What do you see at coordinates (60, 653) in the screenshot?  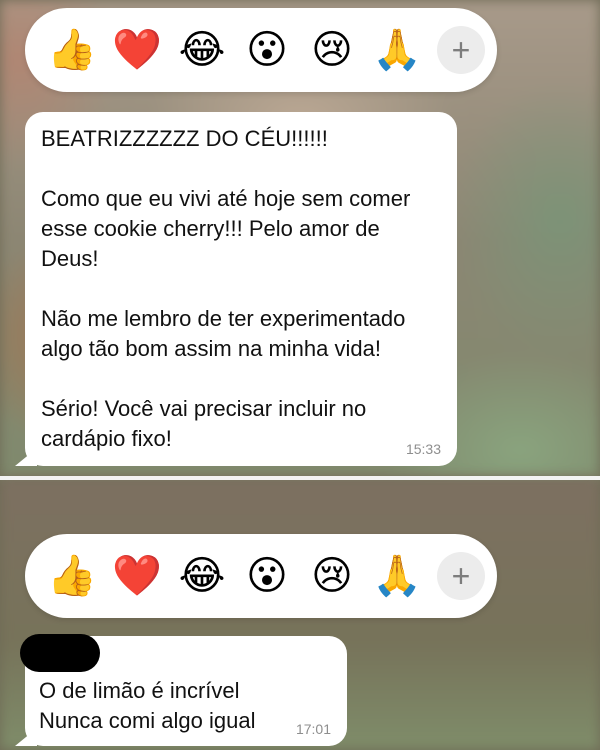 I see `redacted-sender-name` at bounding box center [60, 653].